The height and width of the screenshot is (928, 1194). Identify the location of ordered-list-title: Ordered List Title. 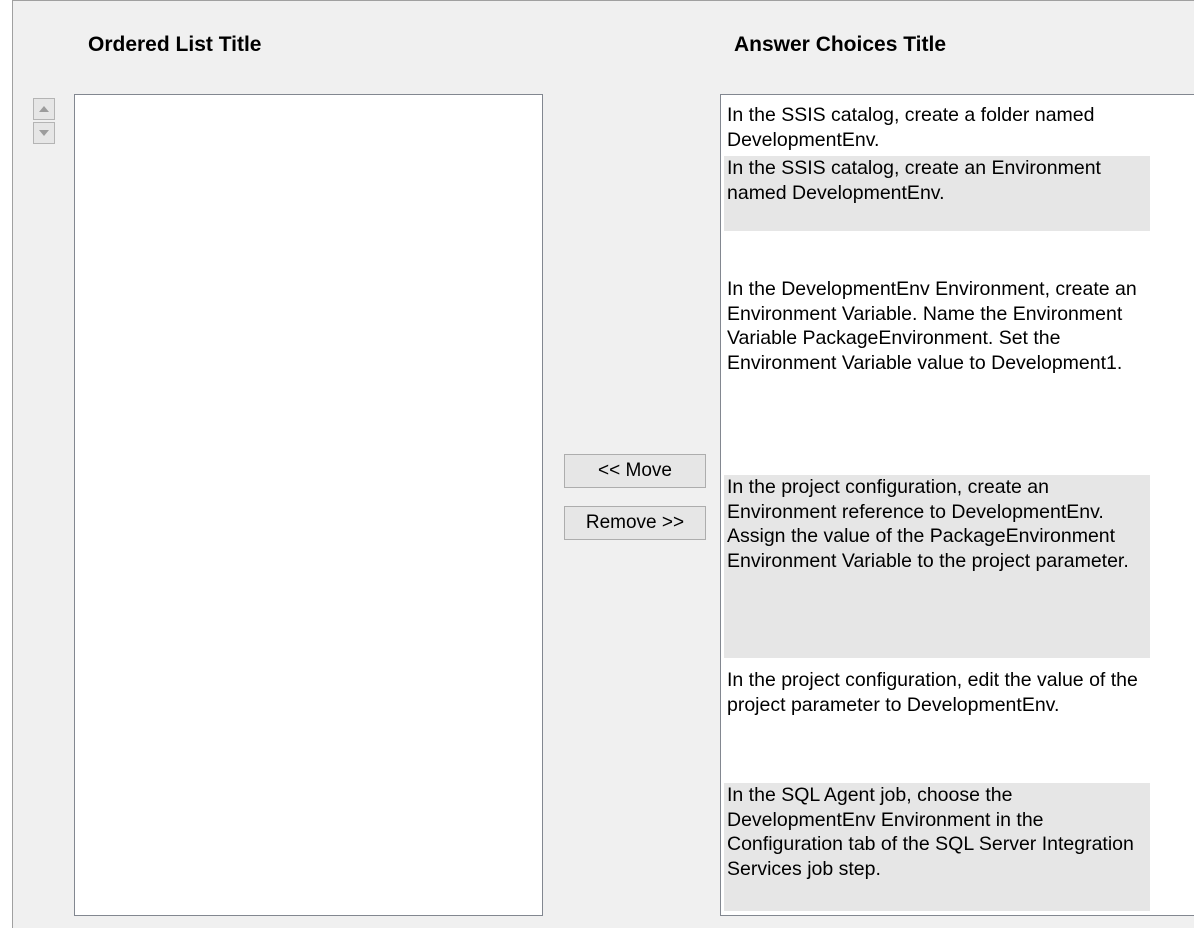
(175, 44).